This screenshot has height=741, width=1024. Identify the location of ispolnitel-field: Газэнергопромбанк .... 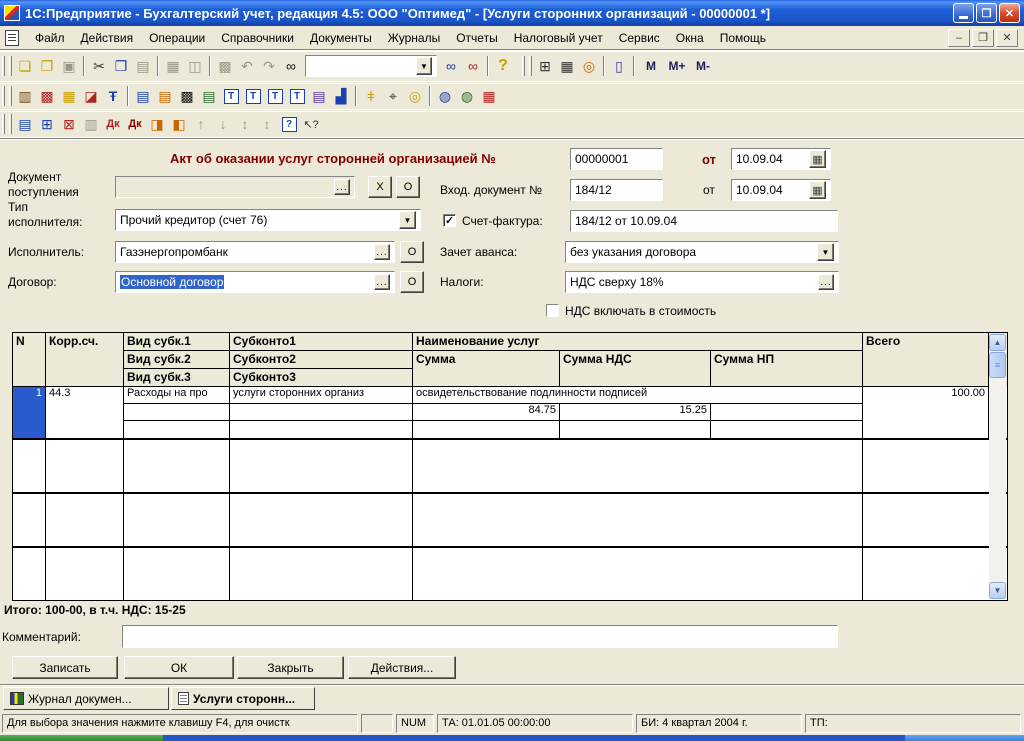
(255, 252).